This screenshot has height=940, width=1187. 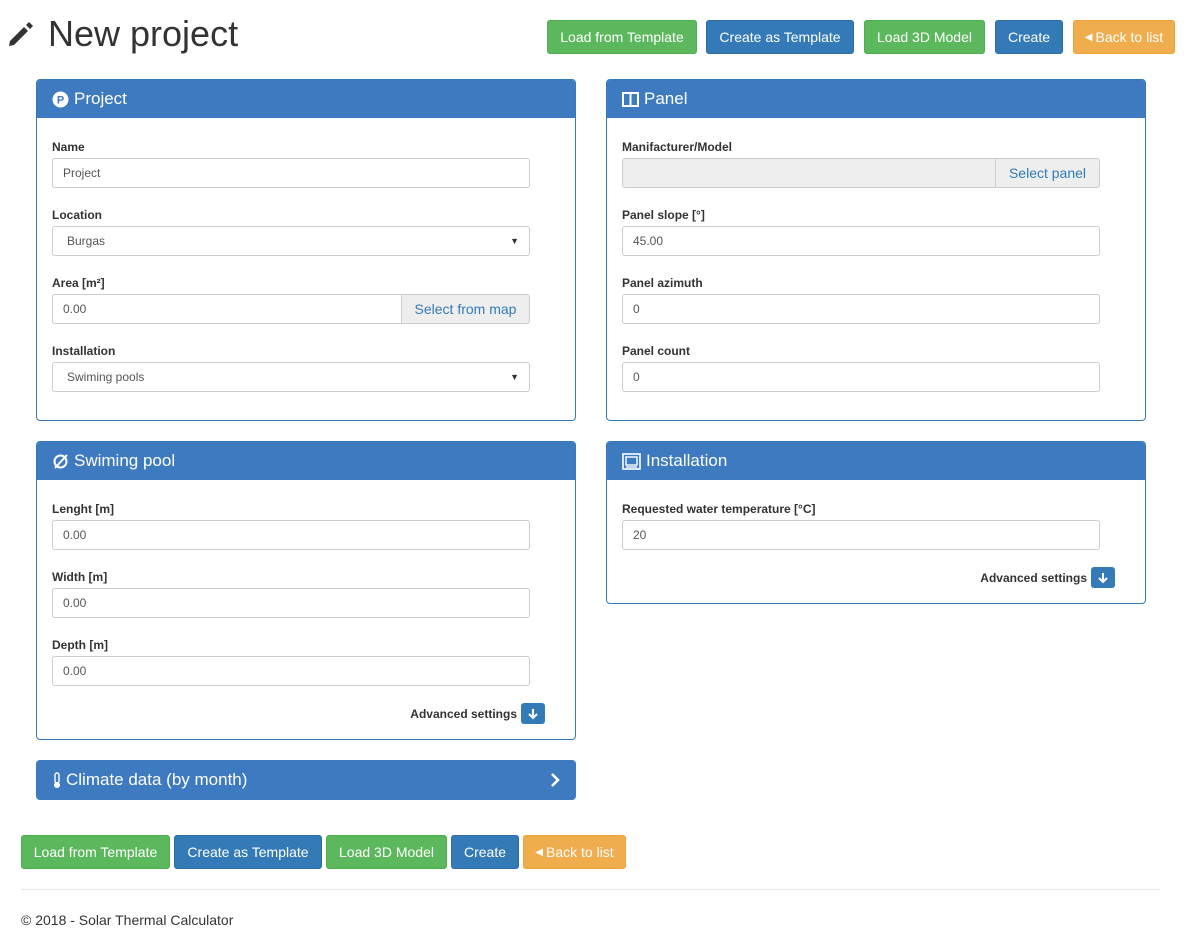 What do you see at coordinates (631, 461) in the screenshot?
I see `installation-screen-icon` at bounding box center [631, 461].